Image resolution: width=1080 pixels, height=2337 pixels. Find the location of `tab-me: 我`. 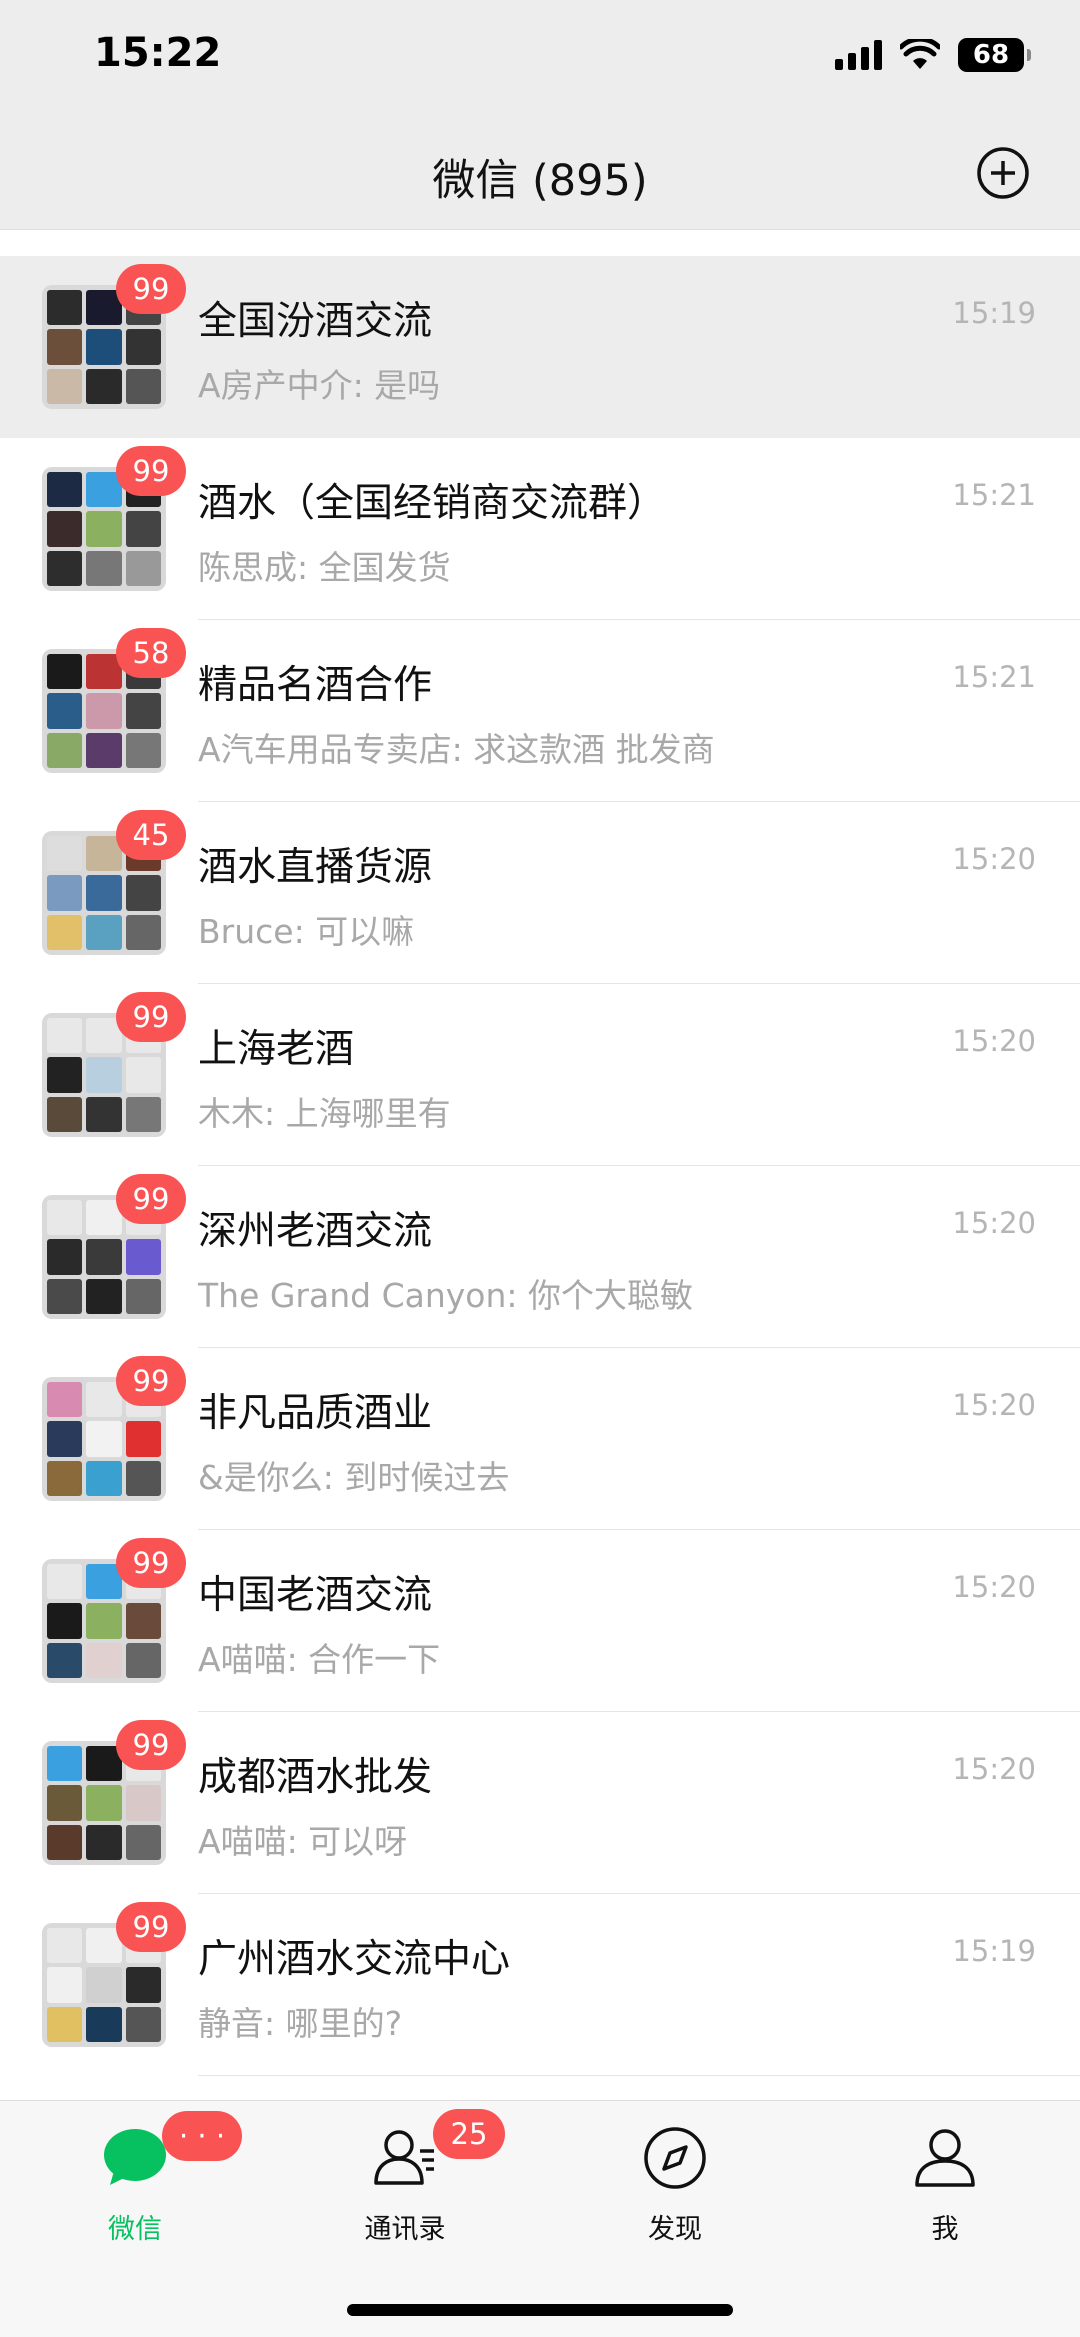

tab-me: 我 is located at coordinates (945, 2201).